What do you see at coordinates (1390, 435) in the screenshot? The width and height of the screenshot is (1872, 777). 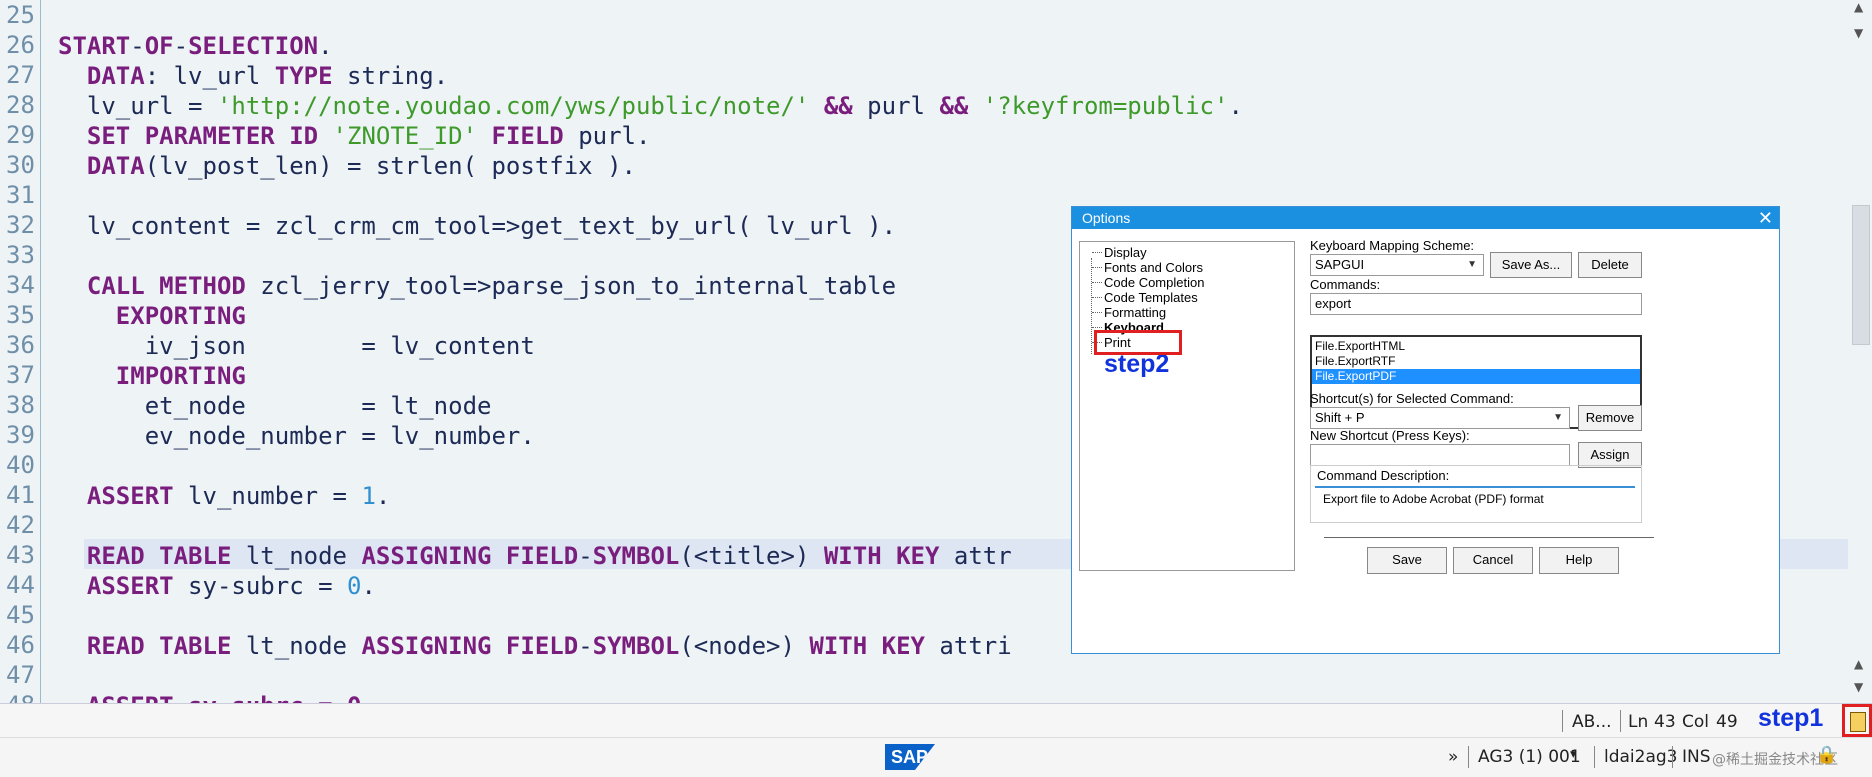 I see `new-shortcut-label: New Shortcut (Press Keys):` at bounding box center [1390, 435].